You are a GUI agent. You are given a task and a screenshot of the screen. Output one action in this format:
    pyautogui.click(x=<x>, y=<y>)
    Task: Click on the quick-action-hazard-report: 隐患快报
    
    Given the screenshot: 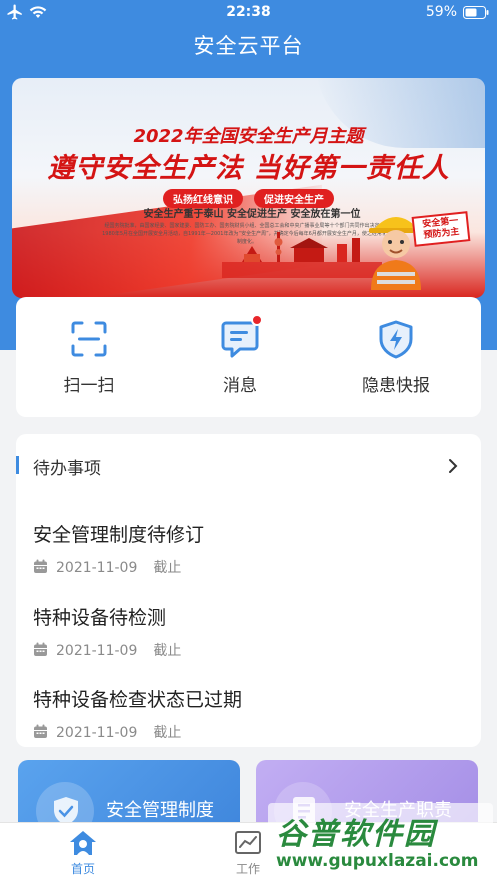 What is the action you would take?
    pyautogui.click(x=396, y=357)
    